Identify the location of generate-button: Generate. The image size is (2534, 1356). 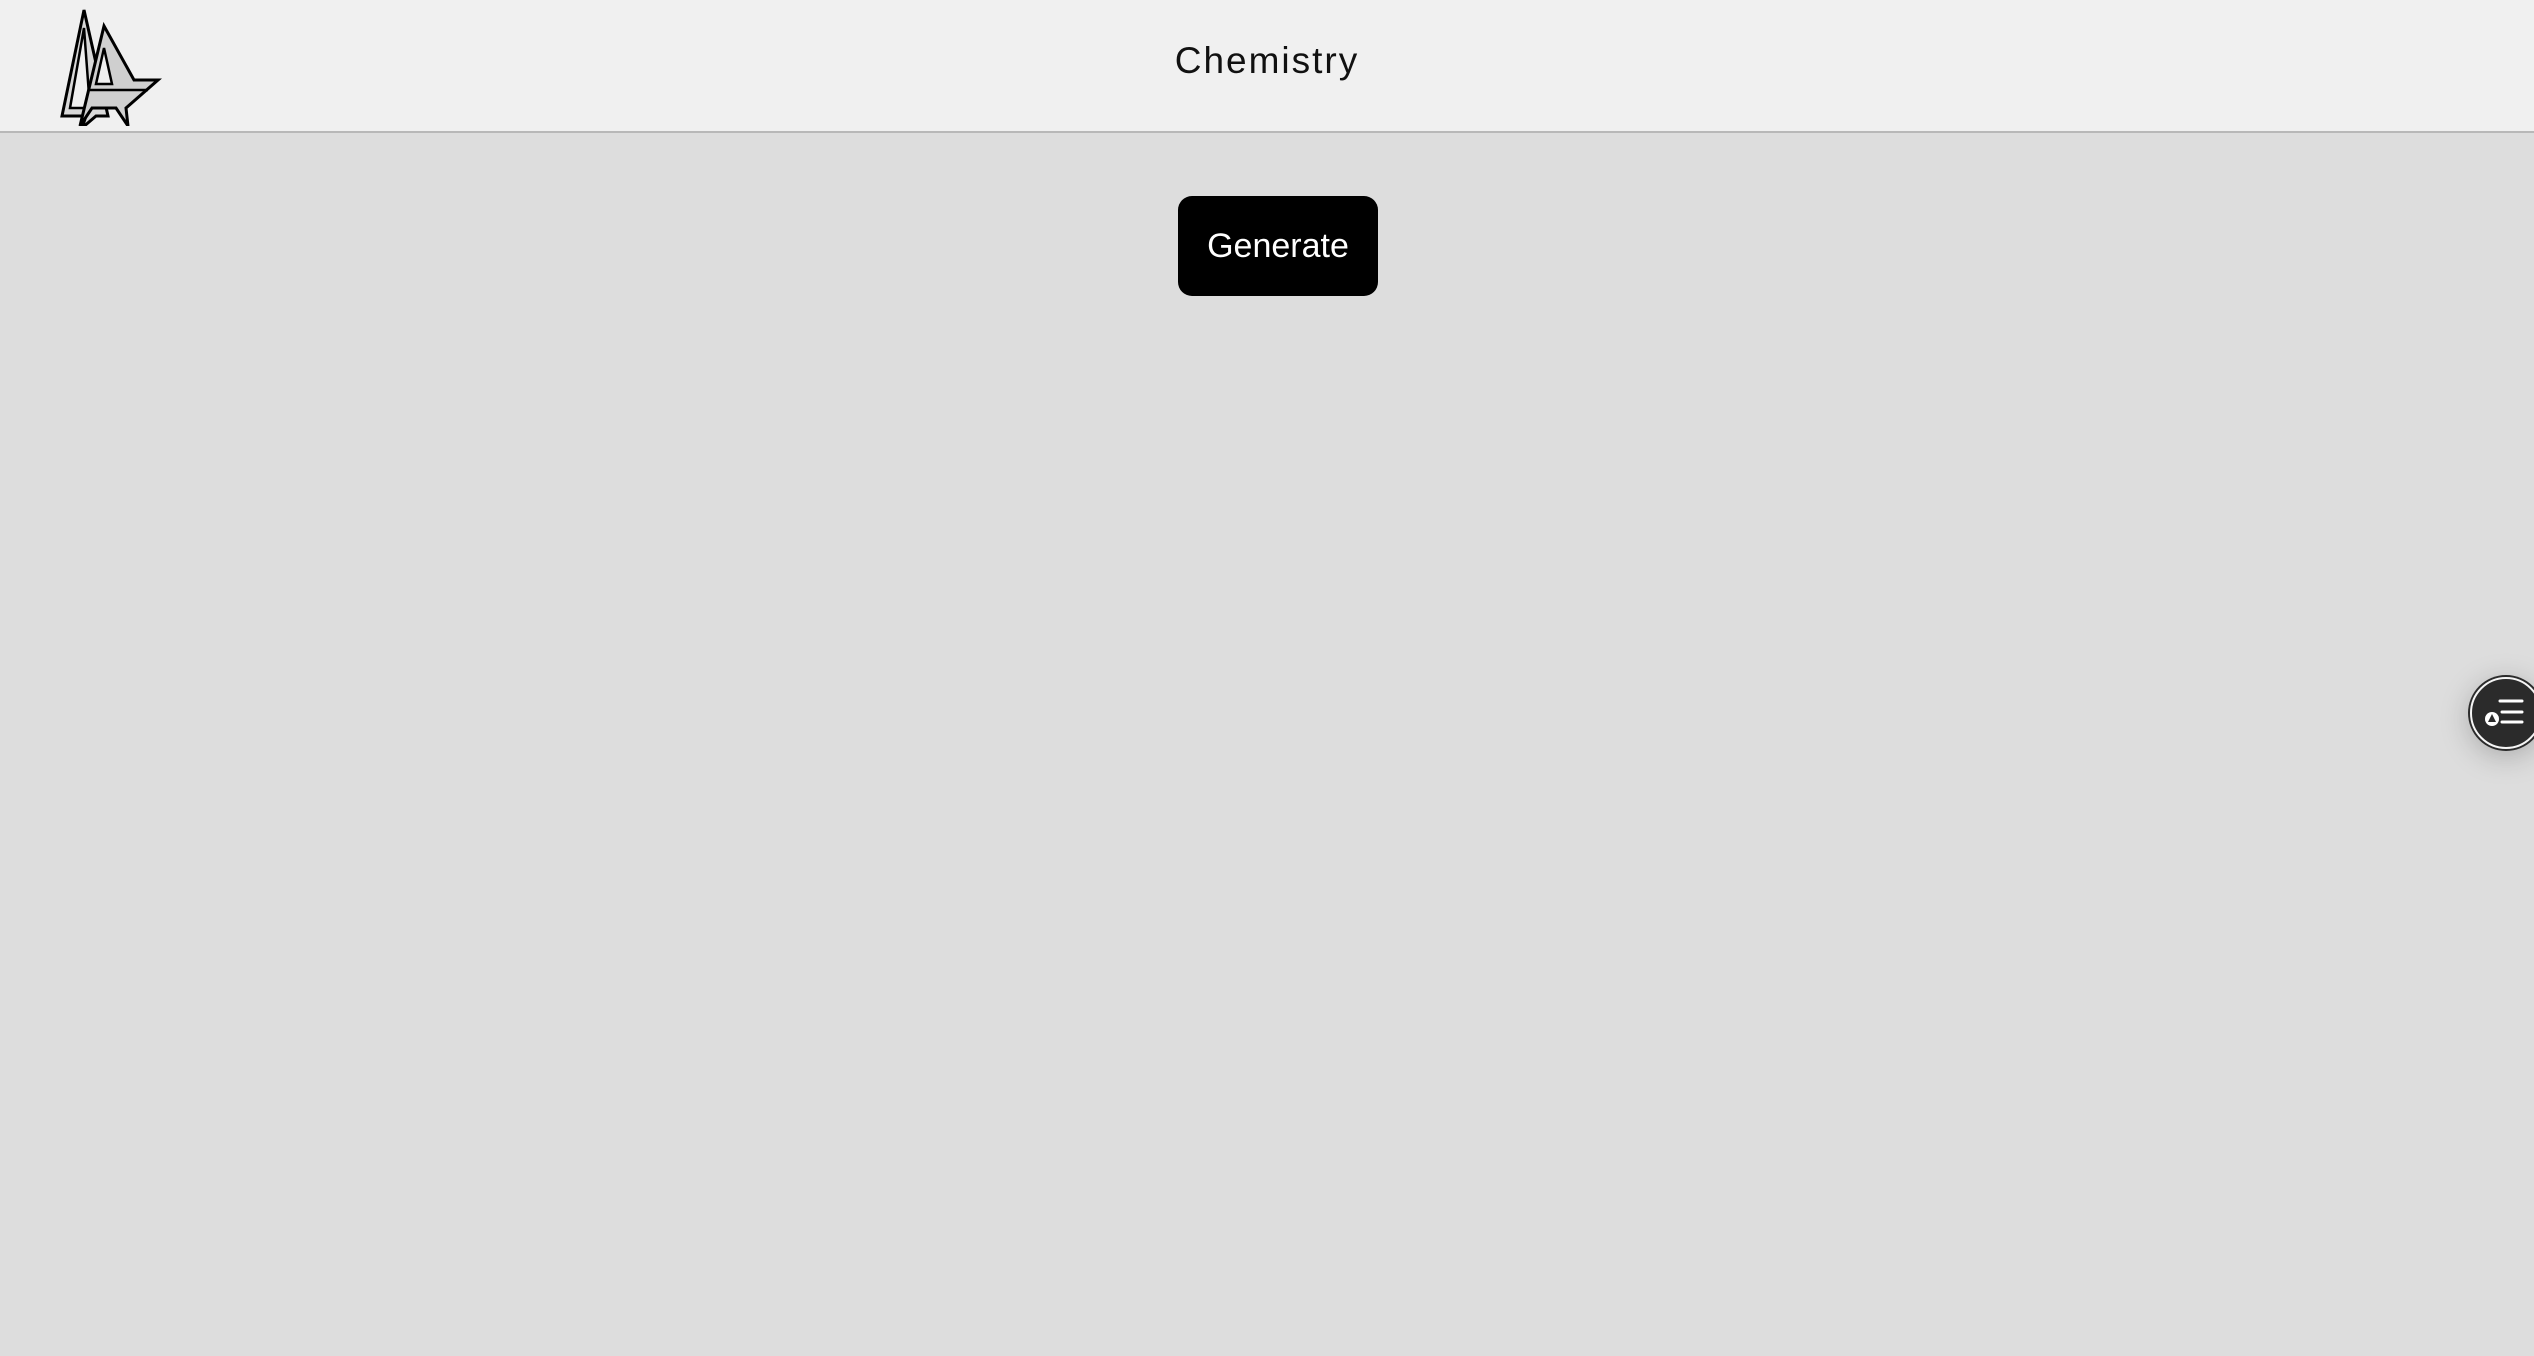
(1278, 246).